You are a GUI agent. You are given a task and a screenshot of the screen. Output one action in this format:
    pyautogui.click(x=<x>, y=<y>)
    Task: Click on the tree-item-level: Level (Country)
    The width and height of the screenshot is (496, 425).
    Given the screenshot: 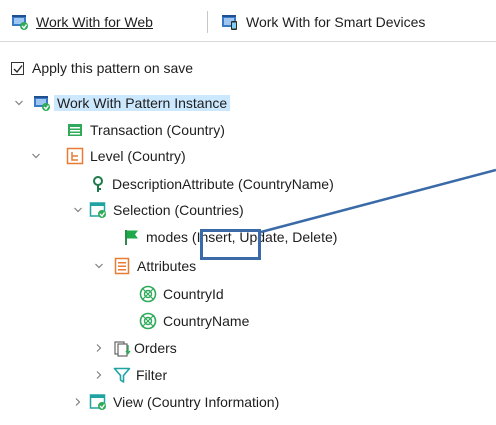 What is the action you would take?
    pyautogui.click(x=126, y=156)
    